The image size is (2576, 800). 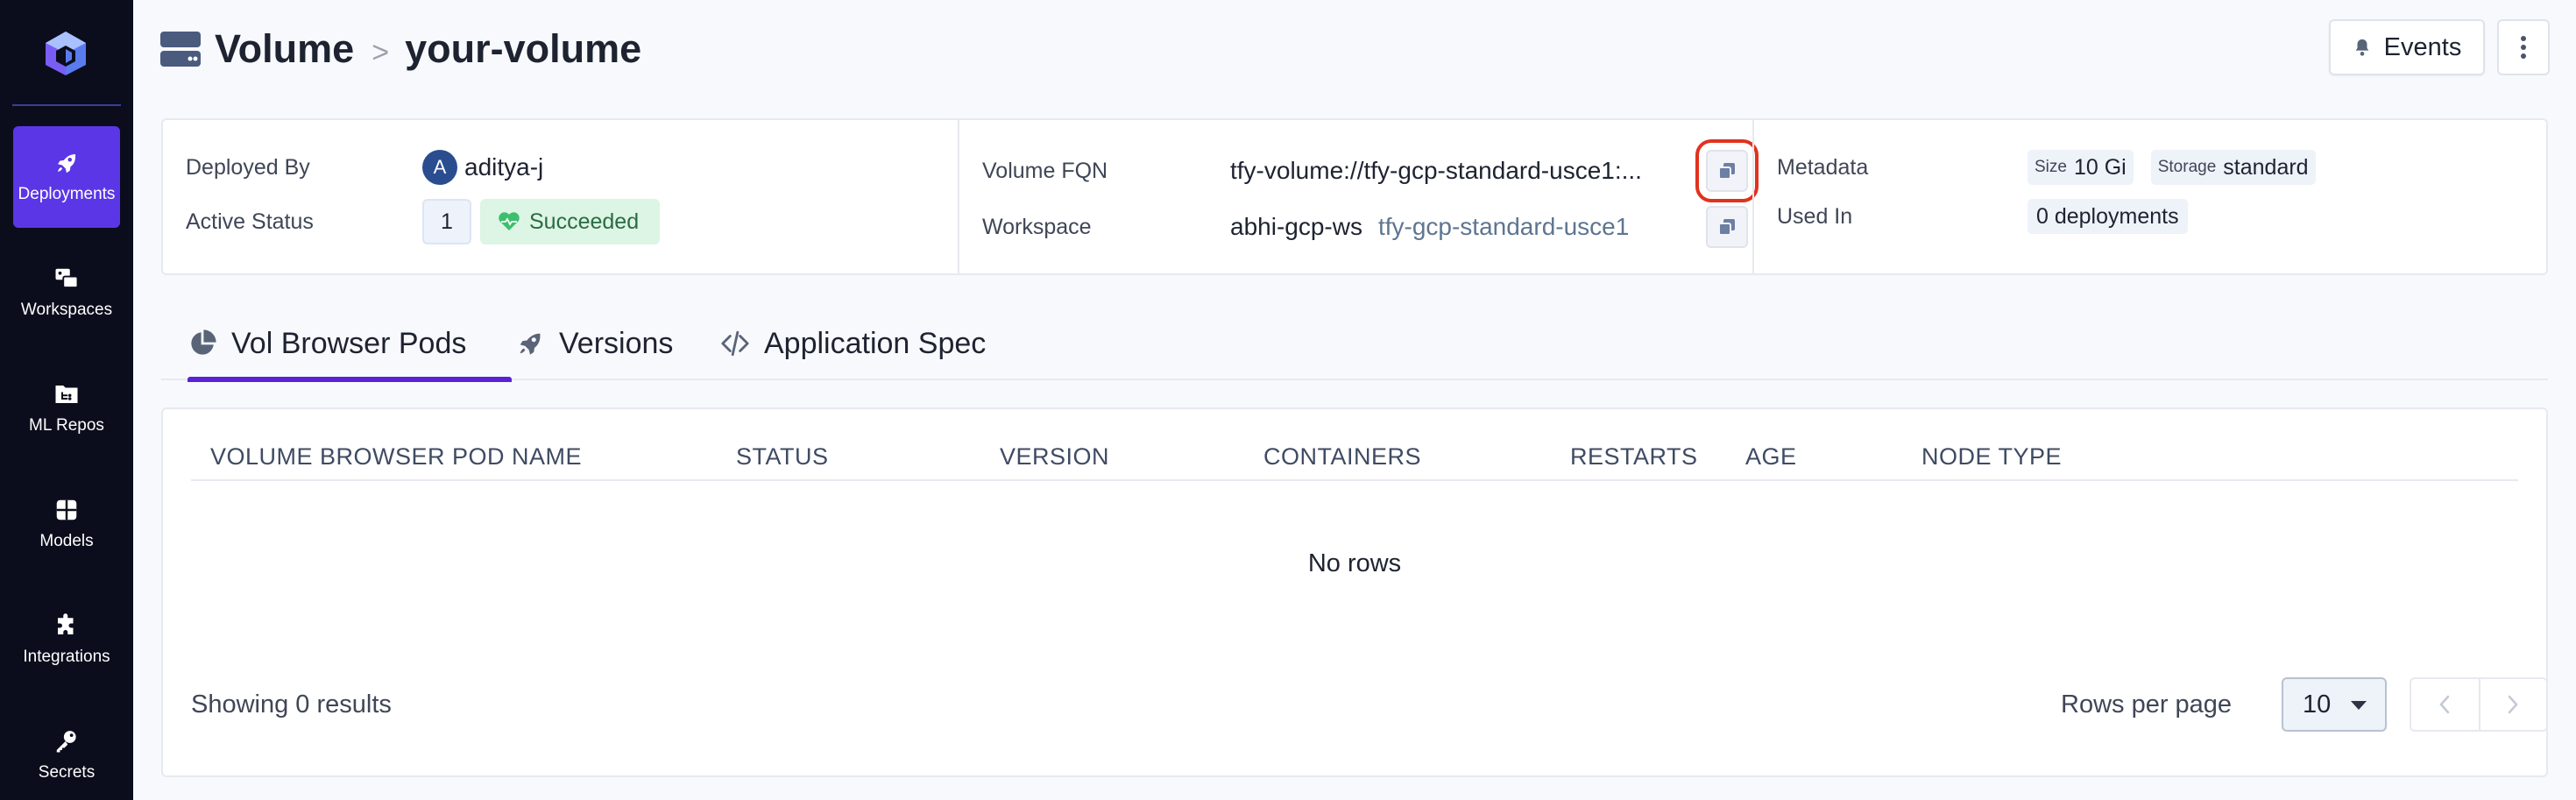 I want to click on sidebar-divider, so click(x=66, y=105).